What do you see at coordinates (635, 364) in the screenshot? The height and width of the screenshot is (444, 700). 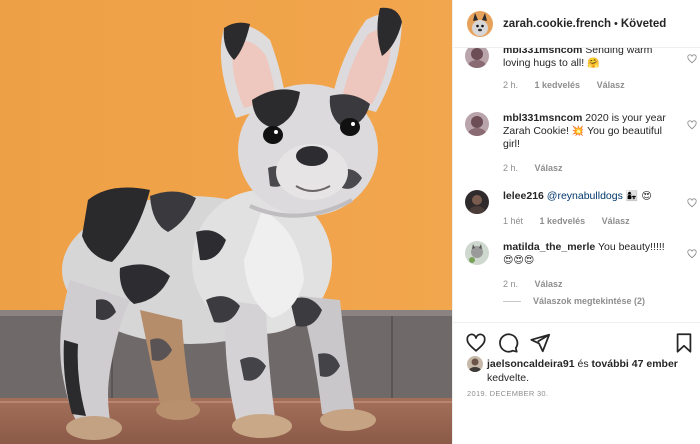 I see `other-likers-link: további 47 ember` at bounding box center [635, 364].